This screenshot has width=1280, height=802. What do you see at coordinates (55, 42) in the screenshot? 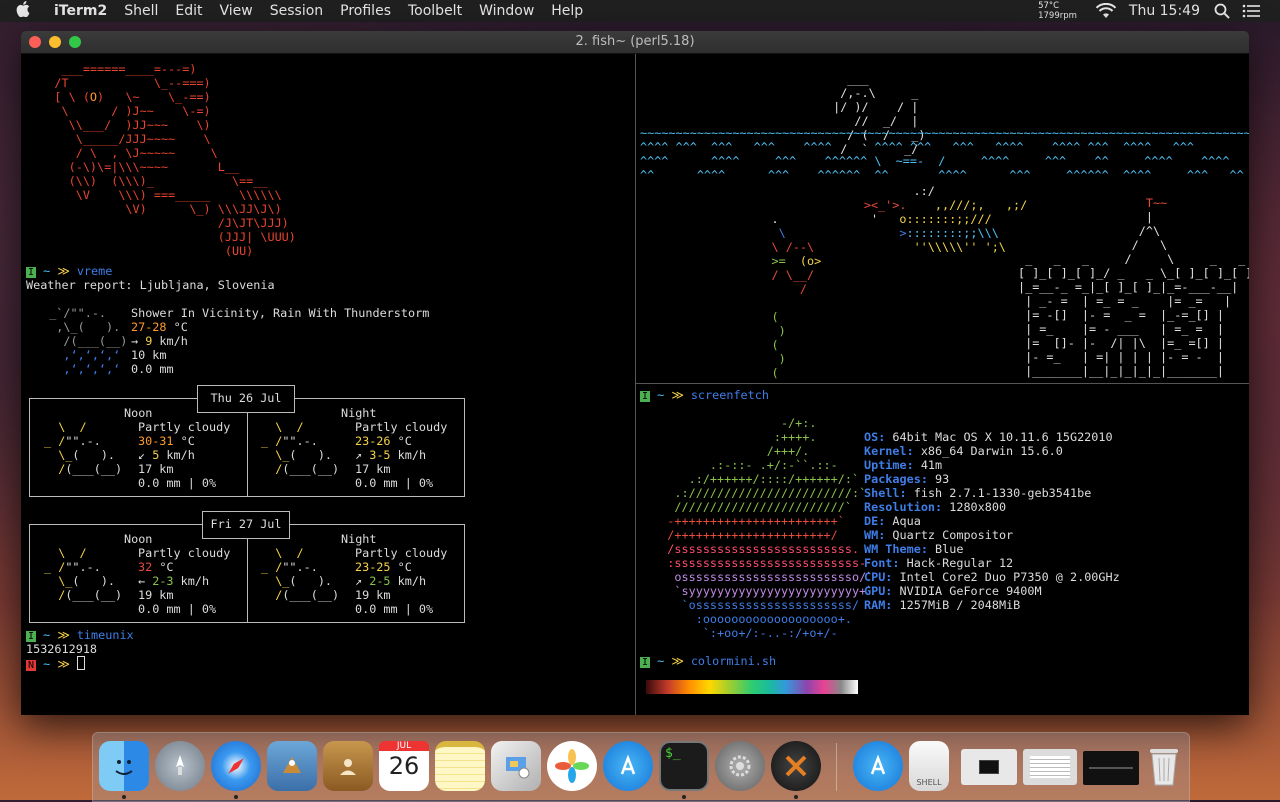
I see `minimize-window-button` at bounding box center [55, 42].